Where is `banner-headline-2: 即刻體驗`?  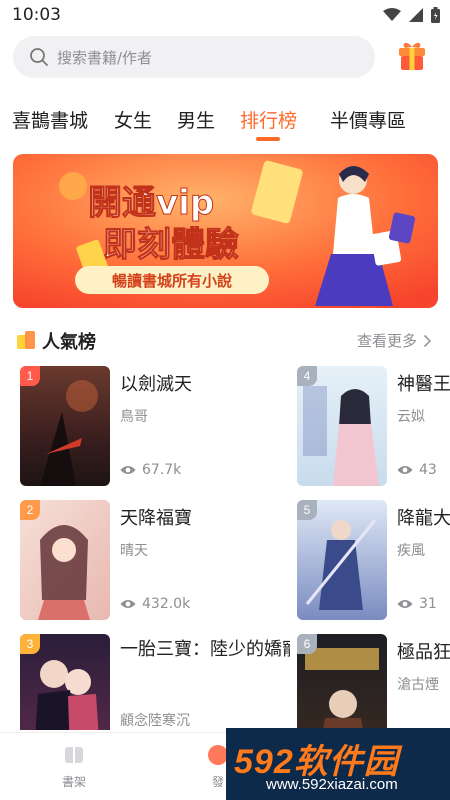
banner-headline-2: 即刻體驗 is located at coordinates (171, 245).